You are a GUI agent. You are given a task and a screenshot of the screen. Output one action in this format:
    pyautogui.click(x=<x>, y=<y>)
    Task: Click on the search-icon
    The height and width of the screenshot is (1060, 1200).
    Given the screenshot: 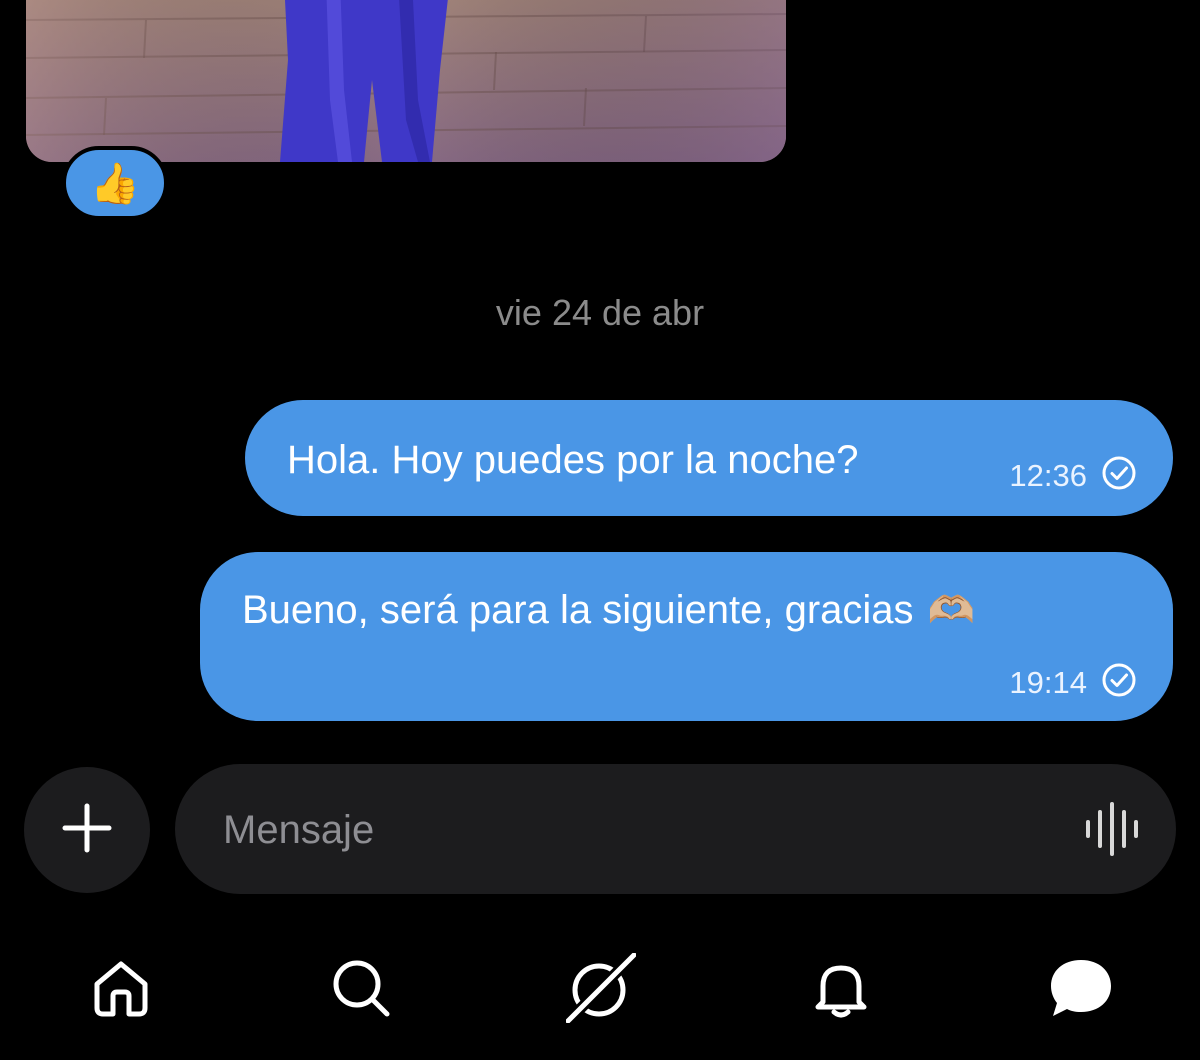 What is the action you would take?
    pyautogui.click(x=361, y=990)
    